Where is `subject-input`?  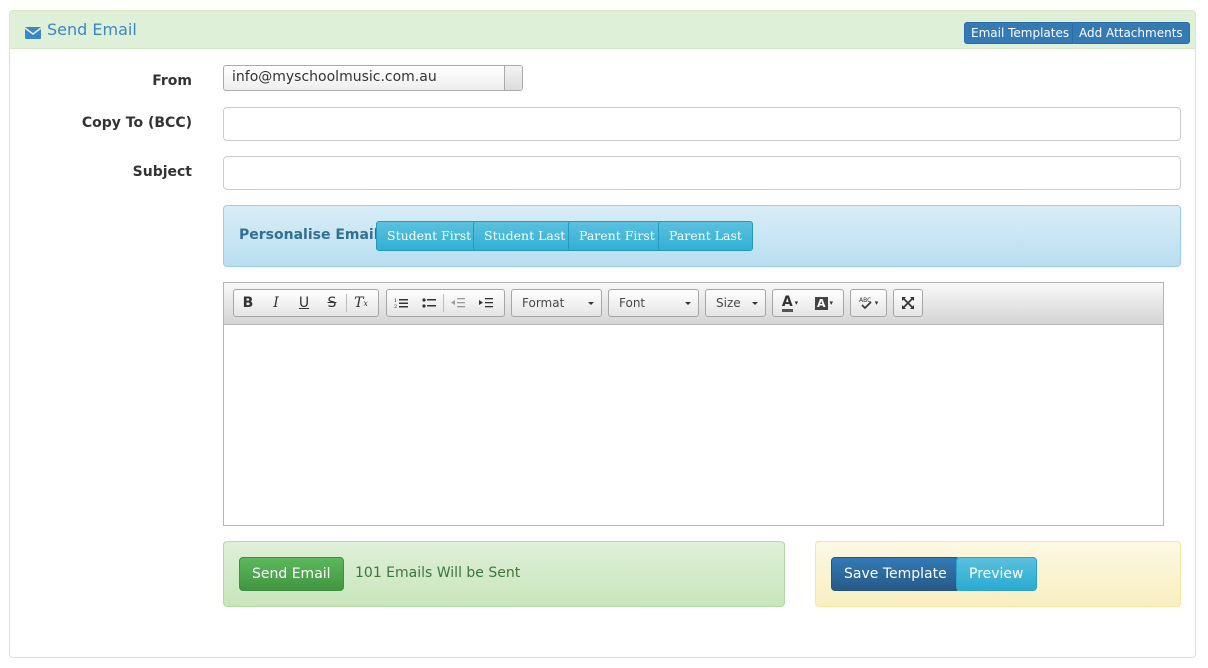
subject-input is located at coordinates (702, 173).